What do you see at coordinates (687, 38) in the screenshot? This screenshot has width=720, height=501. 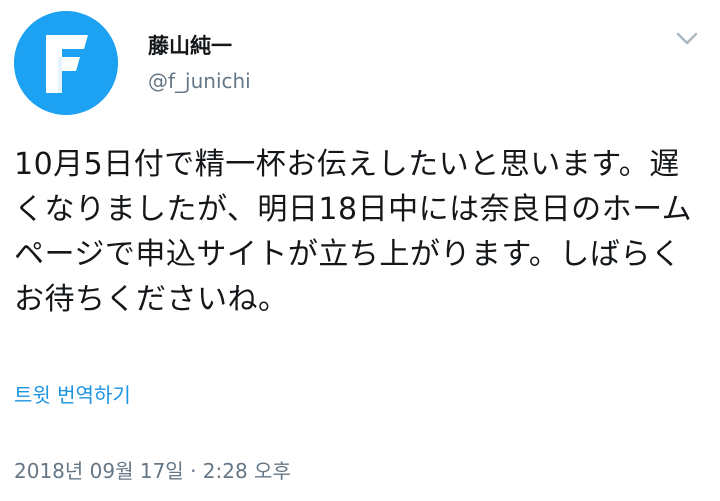 I see `chevron-down-icon` at bounding box center [687, 38].